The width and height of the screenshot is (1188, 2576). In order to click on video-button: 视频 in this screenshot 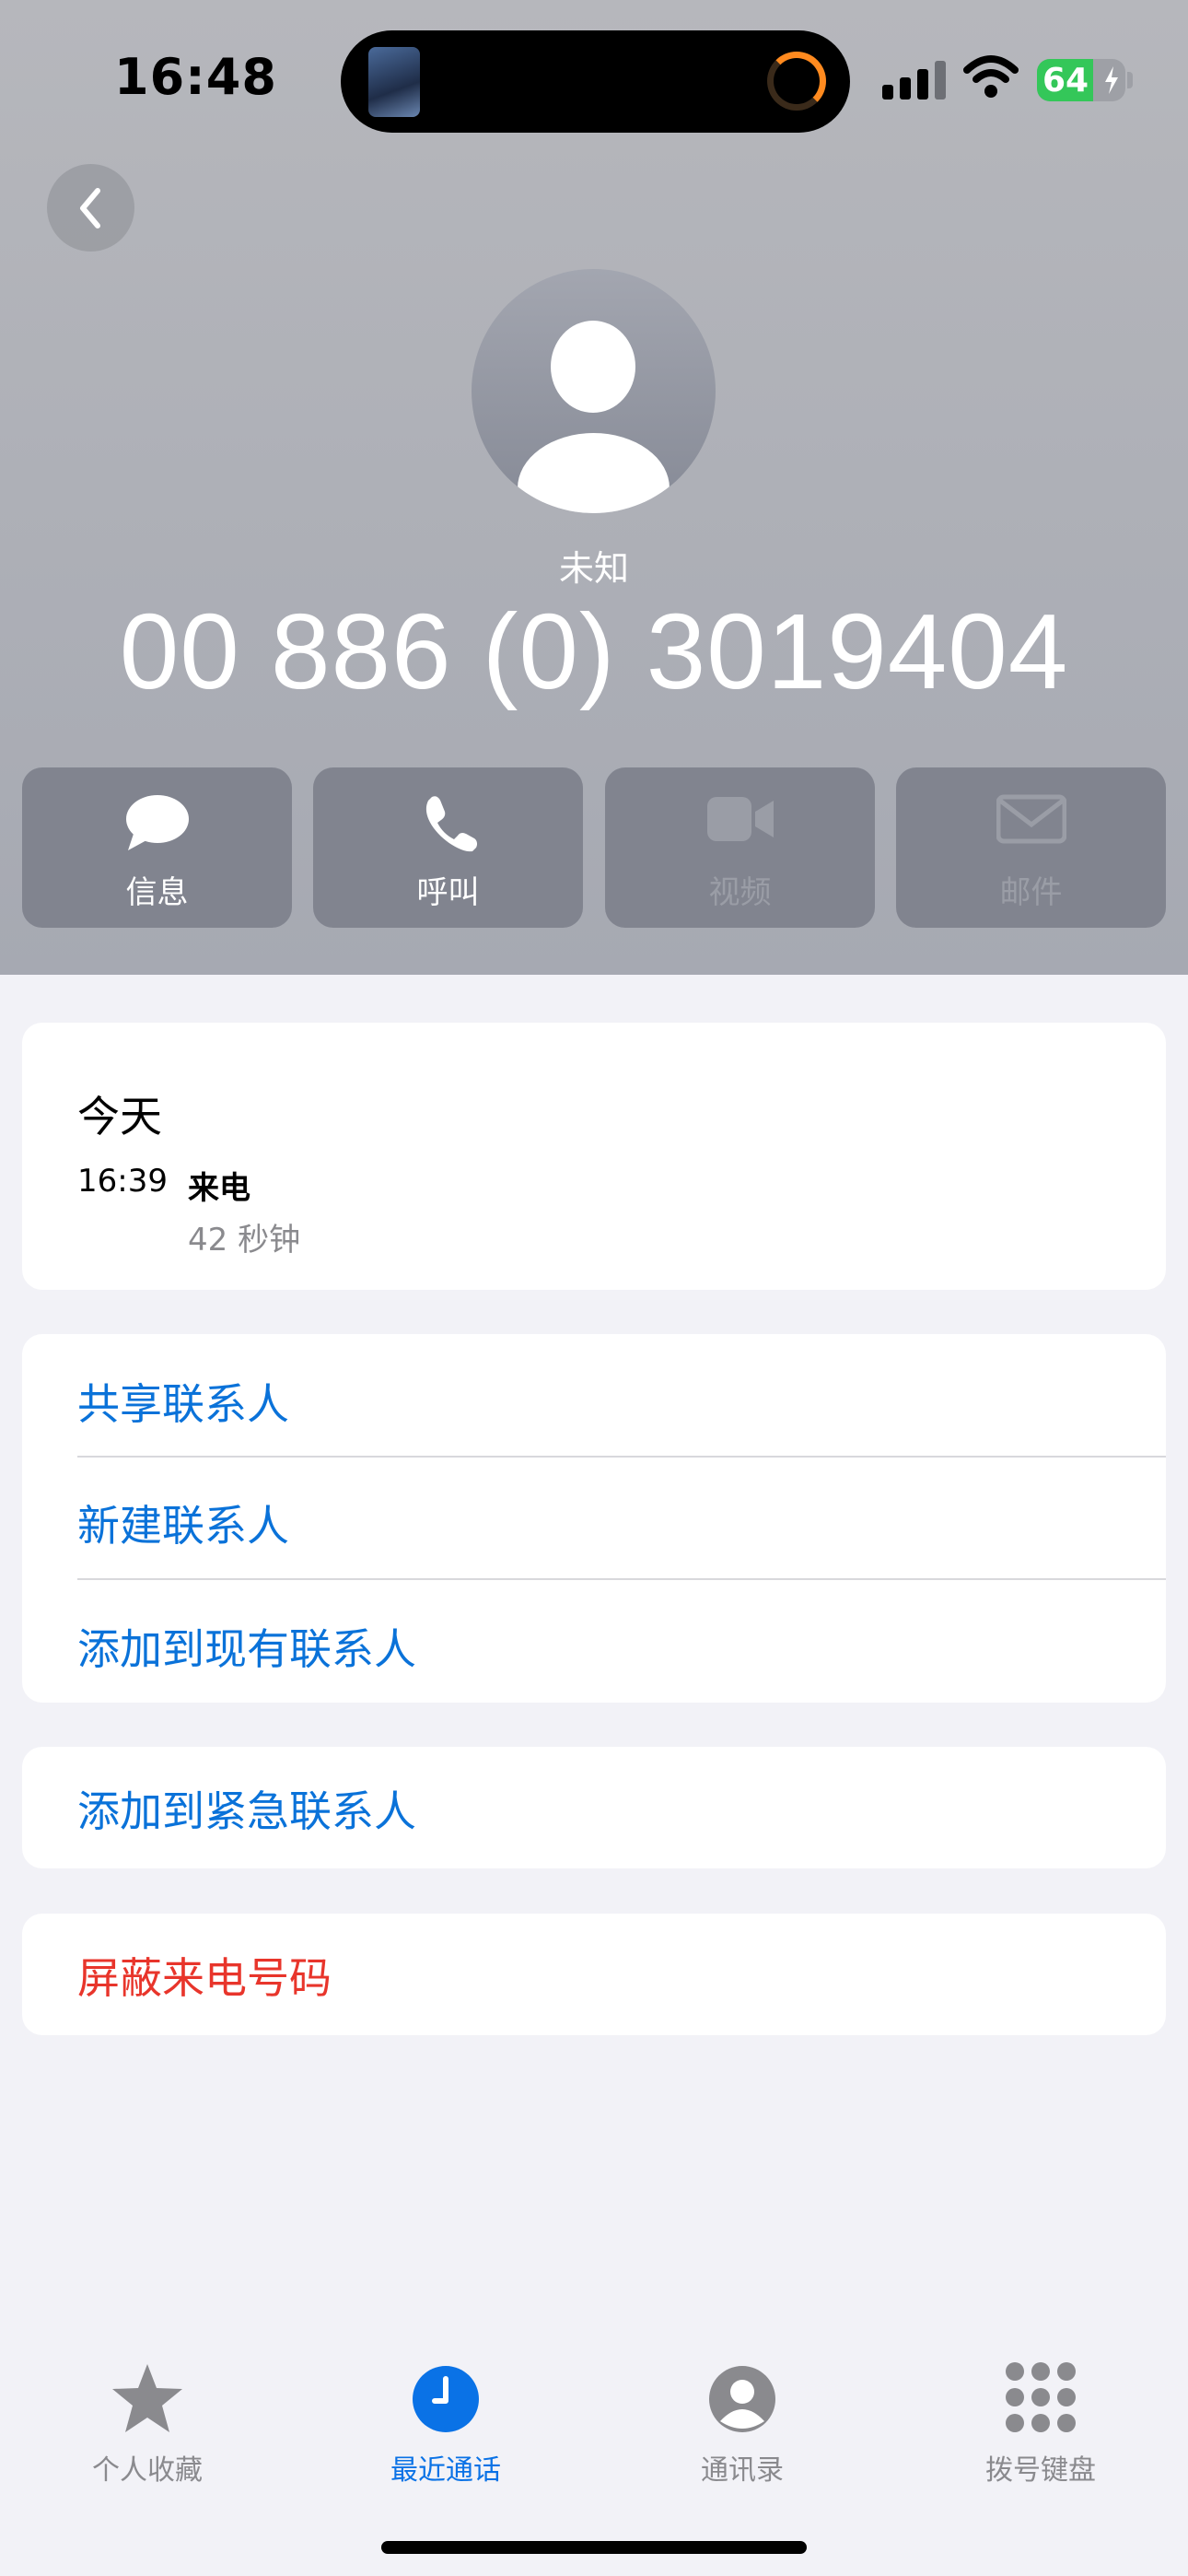, I will do `click(740, 848)`.